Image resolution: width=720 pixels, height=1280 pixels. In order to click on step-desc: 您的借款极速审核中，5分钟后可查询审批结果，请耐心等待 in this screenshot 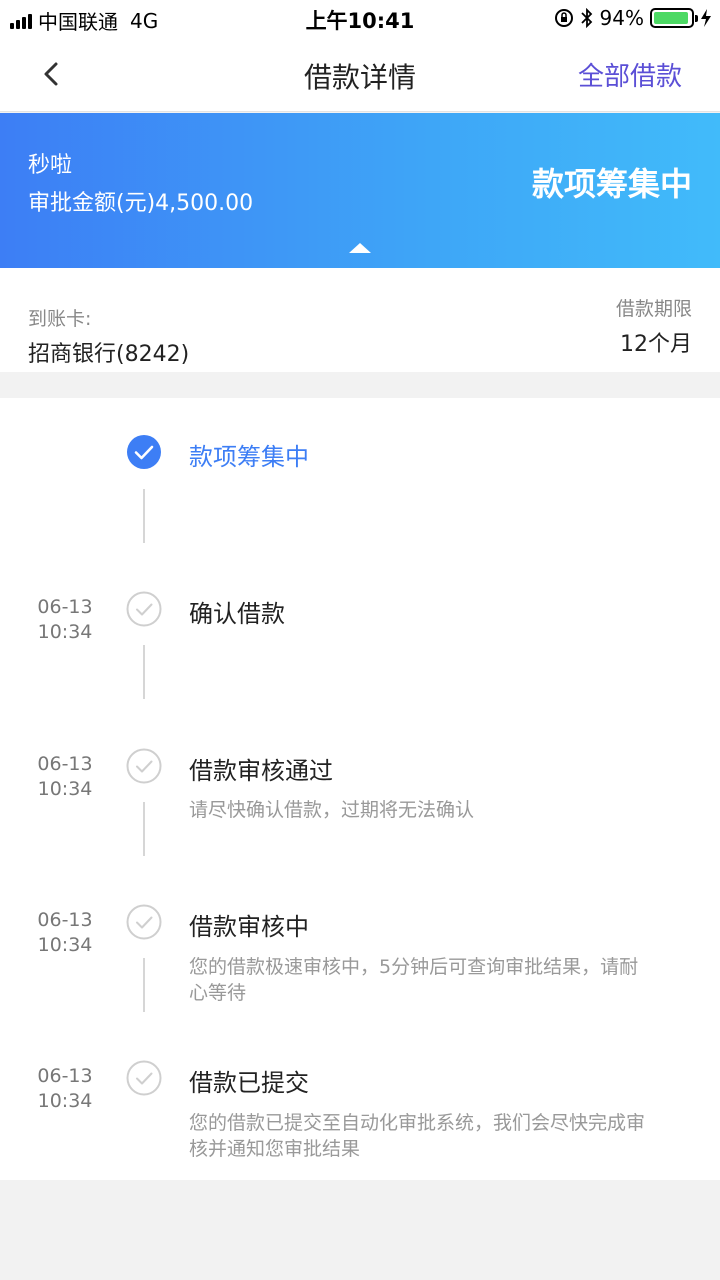, I will do `click(414, 980)`.